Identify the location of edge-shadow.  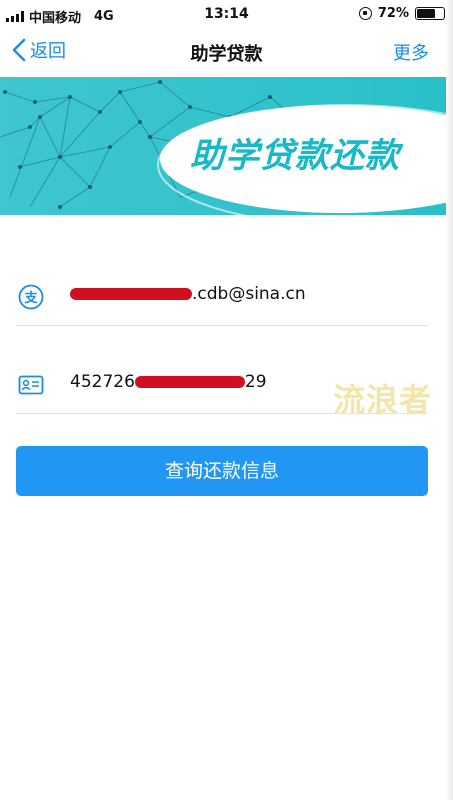
(449, 400).